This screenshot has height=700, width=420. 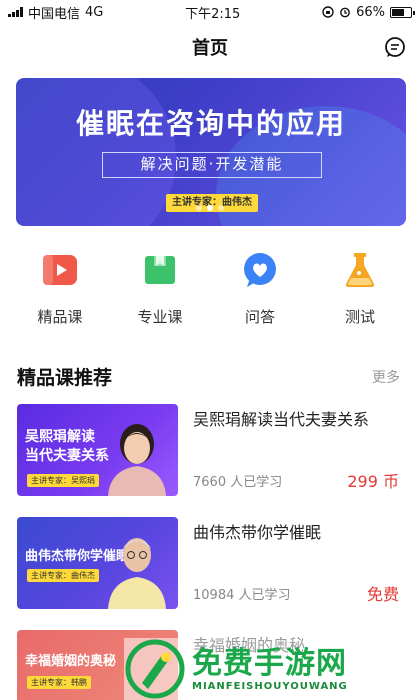 What do you see at coordinates (160, 270) in the screenshot?
I see `book-icon` at bounding box center [160, 270].